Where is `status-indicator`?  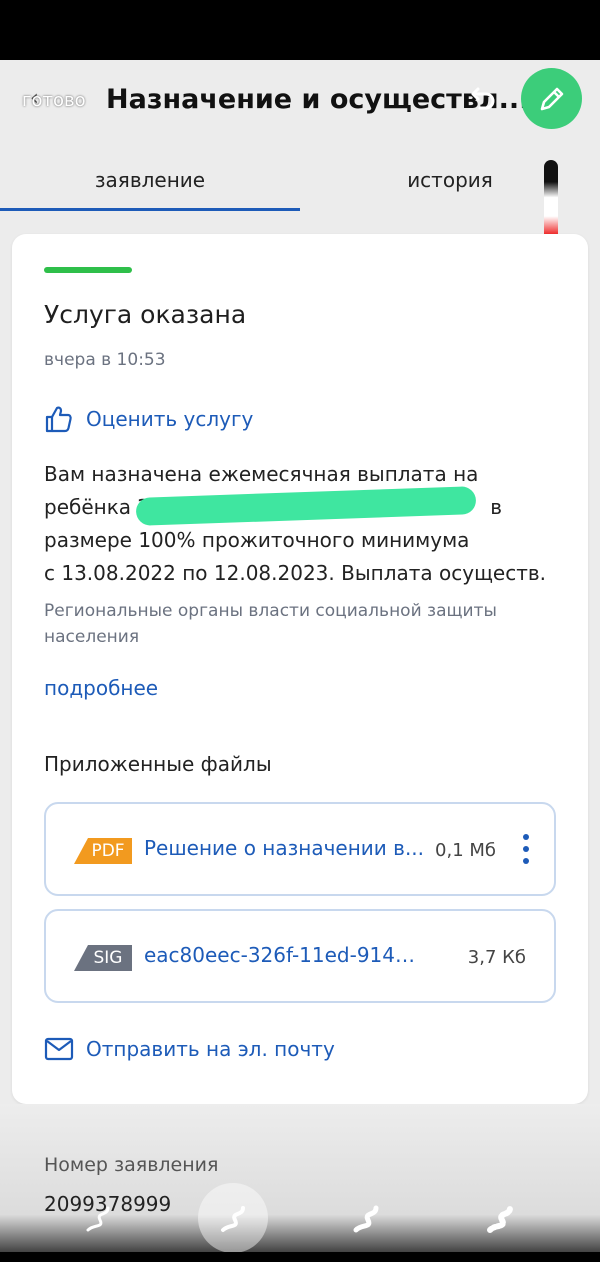 status-indicator is located at coordinates (88, 270).